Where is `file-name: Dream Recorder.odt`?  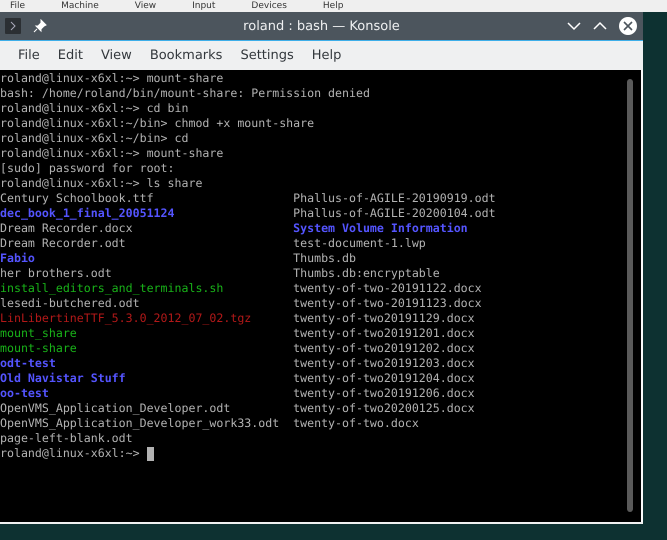 file-name: Dream Recorder.odt is located at coordinates (63, 243).